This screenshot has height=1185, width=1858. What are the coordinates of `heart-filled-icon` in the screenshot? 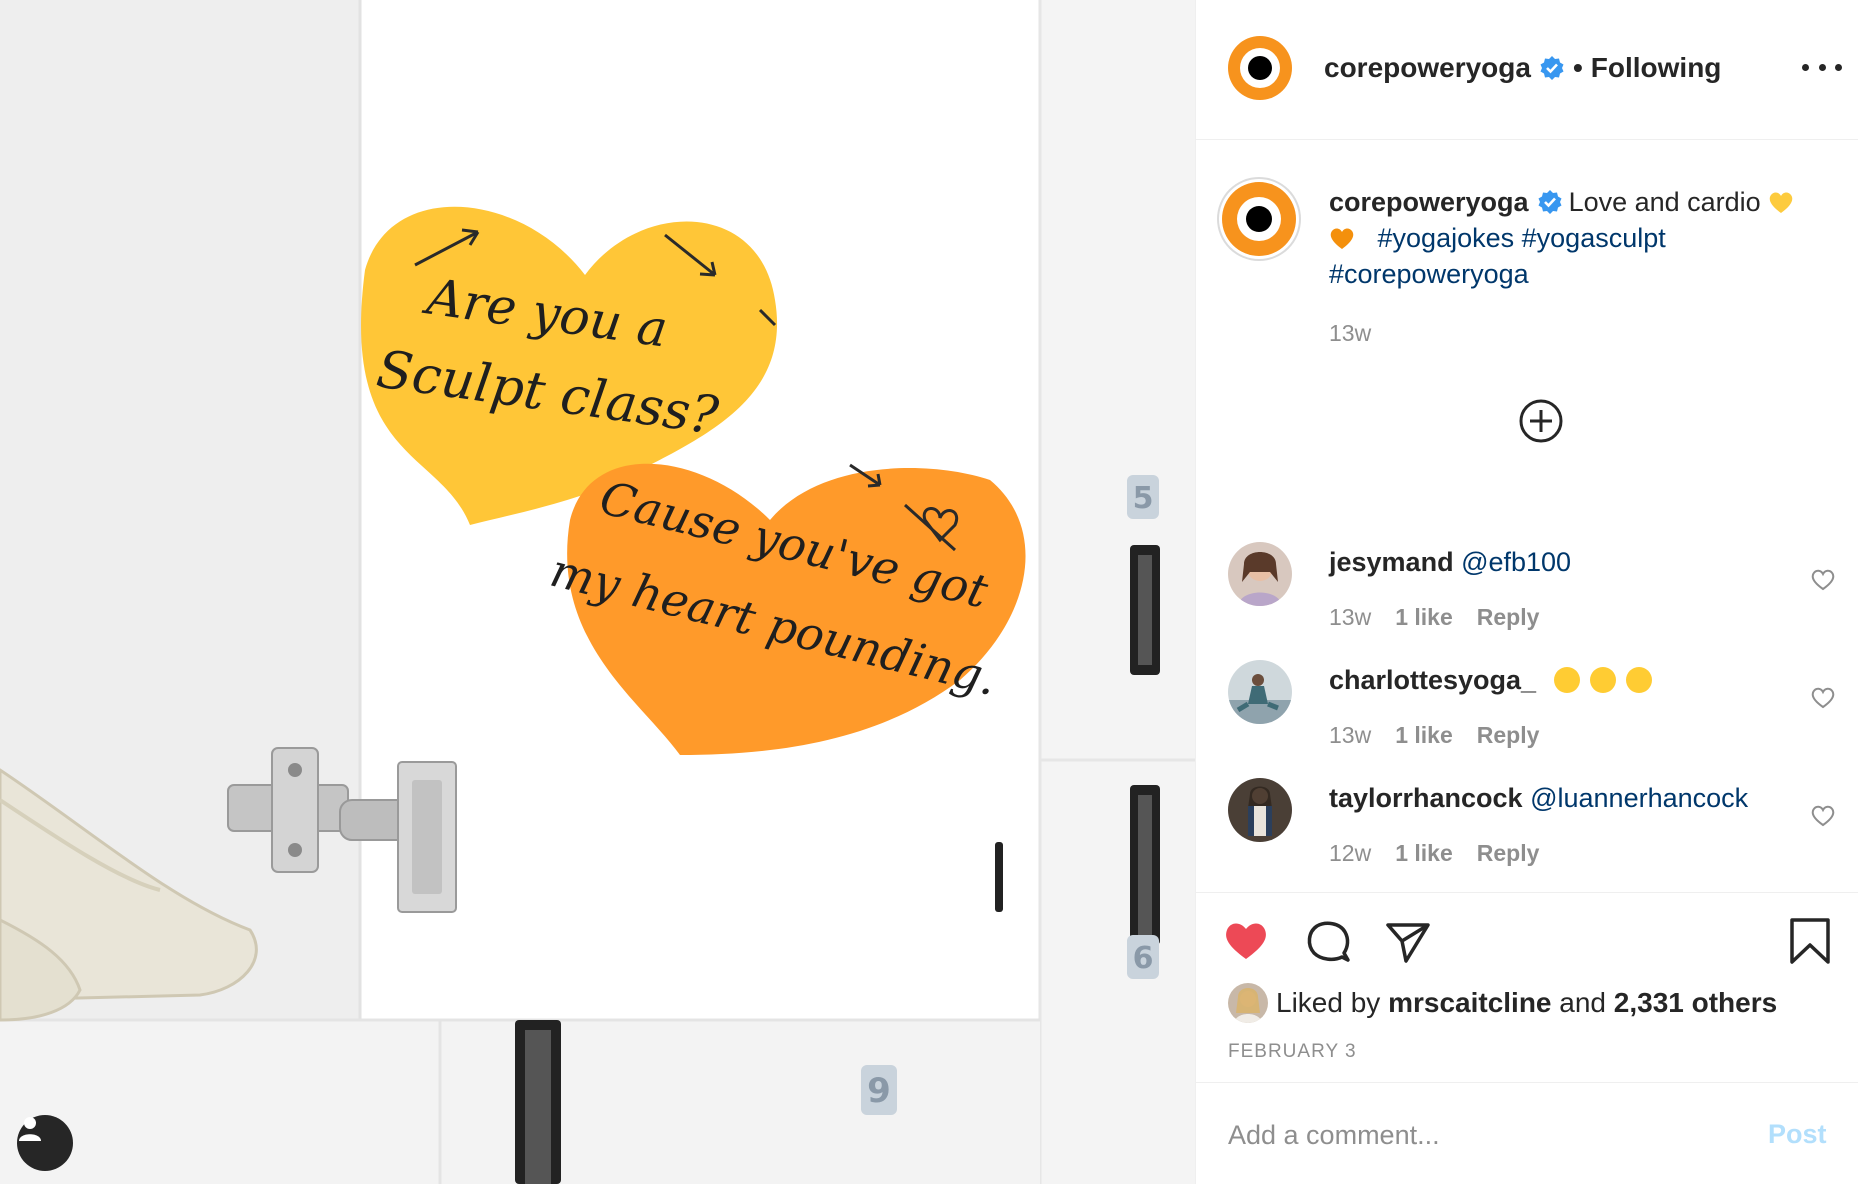 It's located at (1246, 941).